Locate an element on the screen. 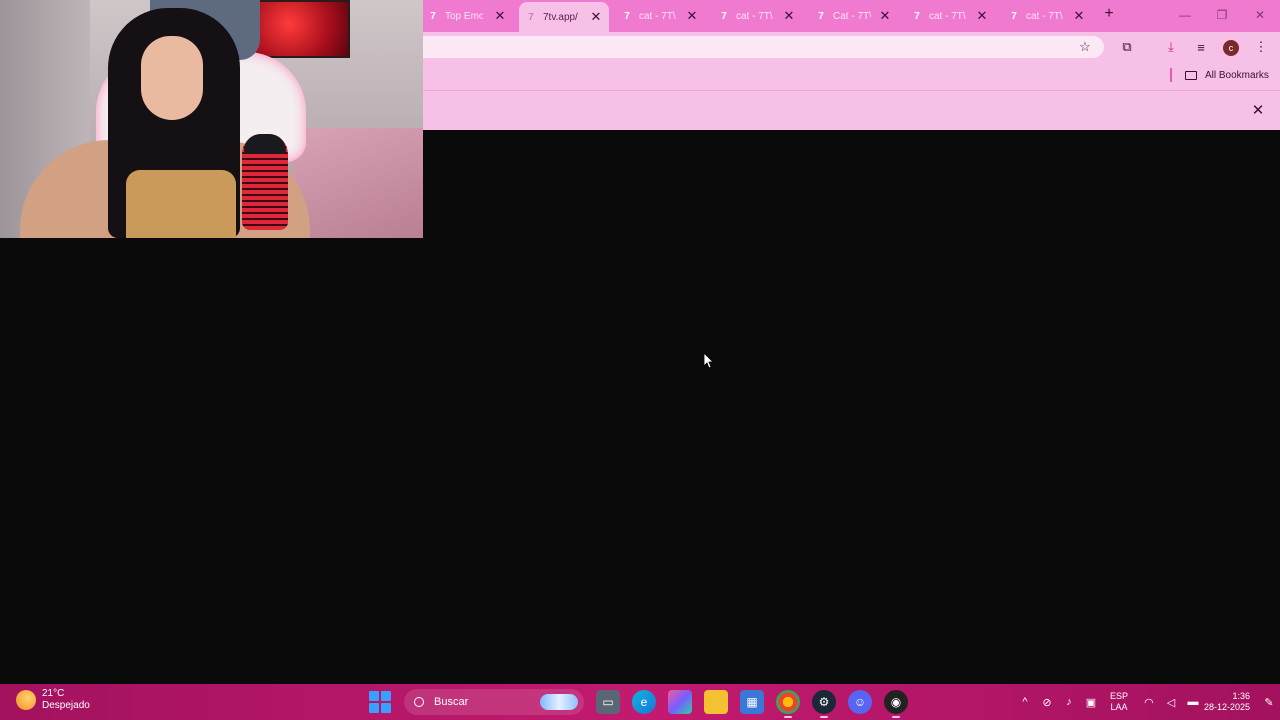 Image resolution: width=1280 pixels, height=720 pixels. clock: 1:36 28-12-2025 is located at coordinates (1227, 702).